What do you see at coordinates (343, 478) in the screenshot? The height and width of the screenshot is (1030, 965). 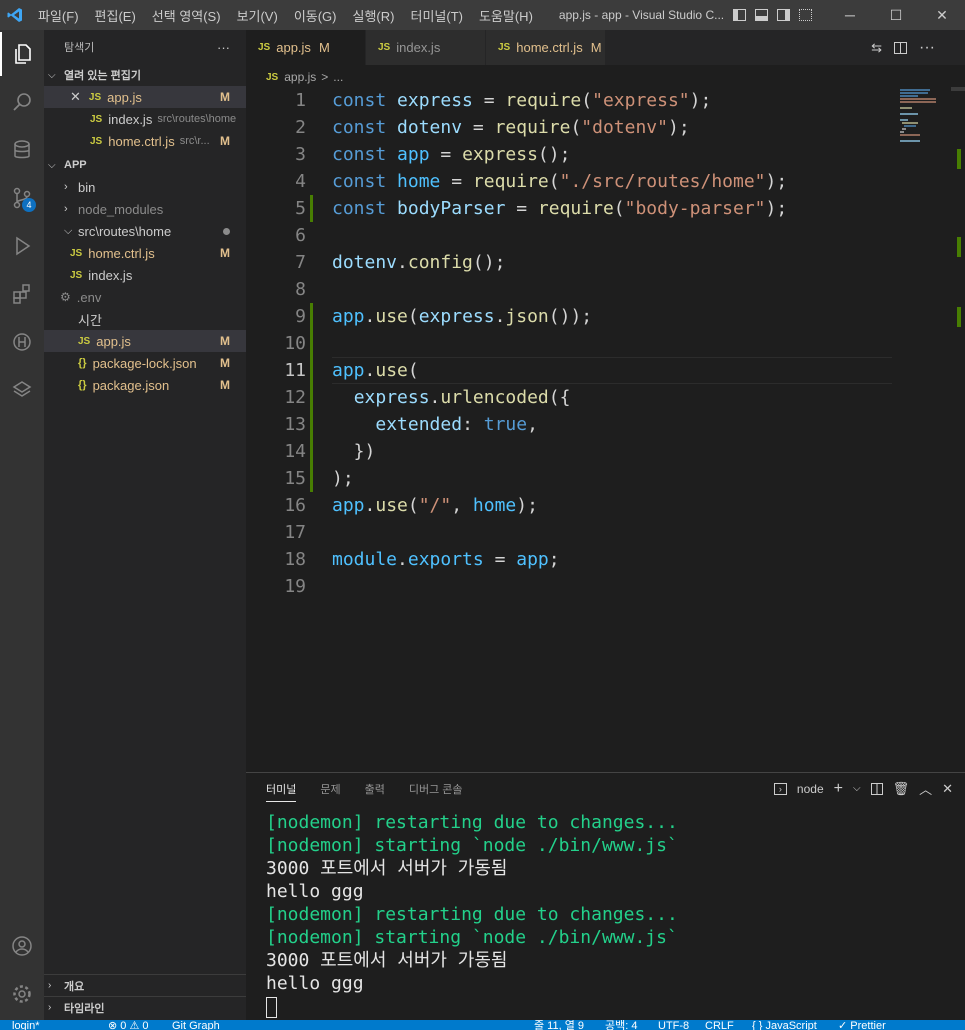 I see `code-text: );` at bounding box center [343, 478].